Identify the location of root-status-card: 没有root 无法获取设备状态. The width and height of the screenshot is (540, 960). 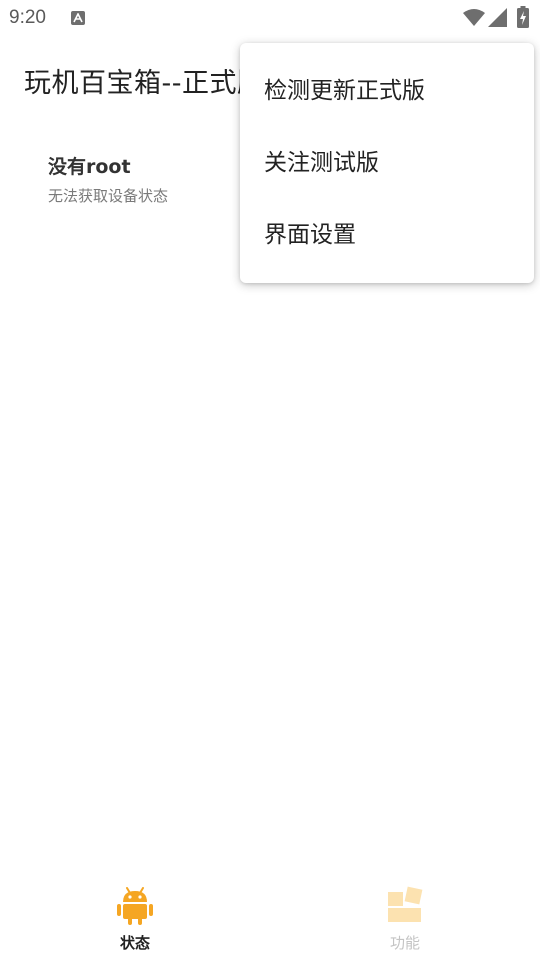
(108, 180).